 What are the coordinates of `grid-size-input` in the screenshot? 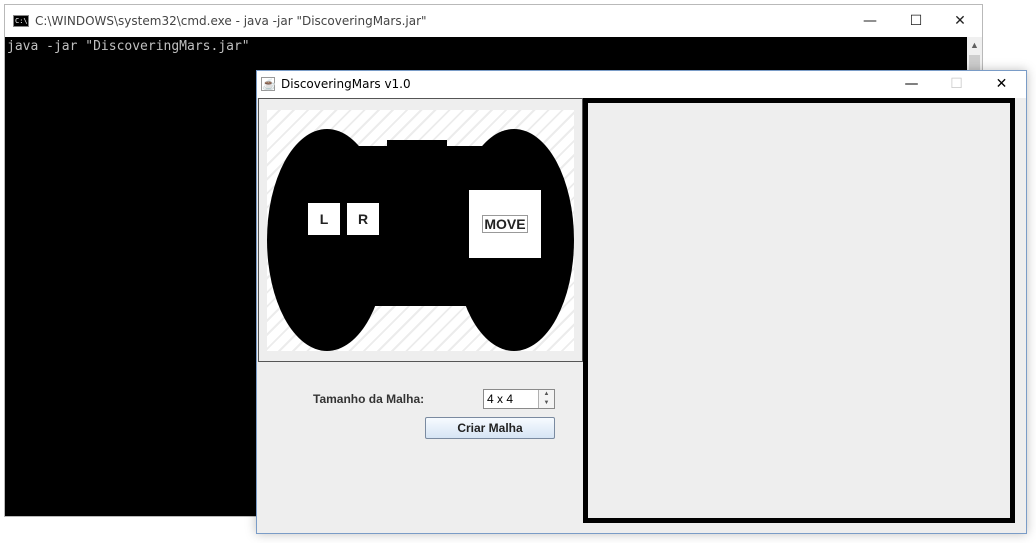 It's located at (511, 399).